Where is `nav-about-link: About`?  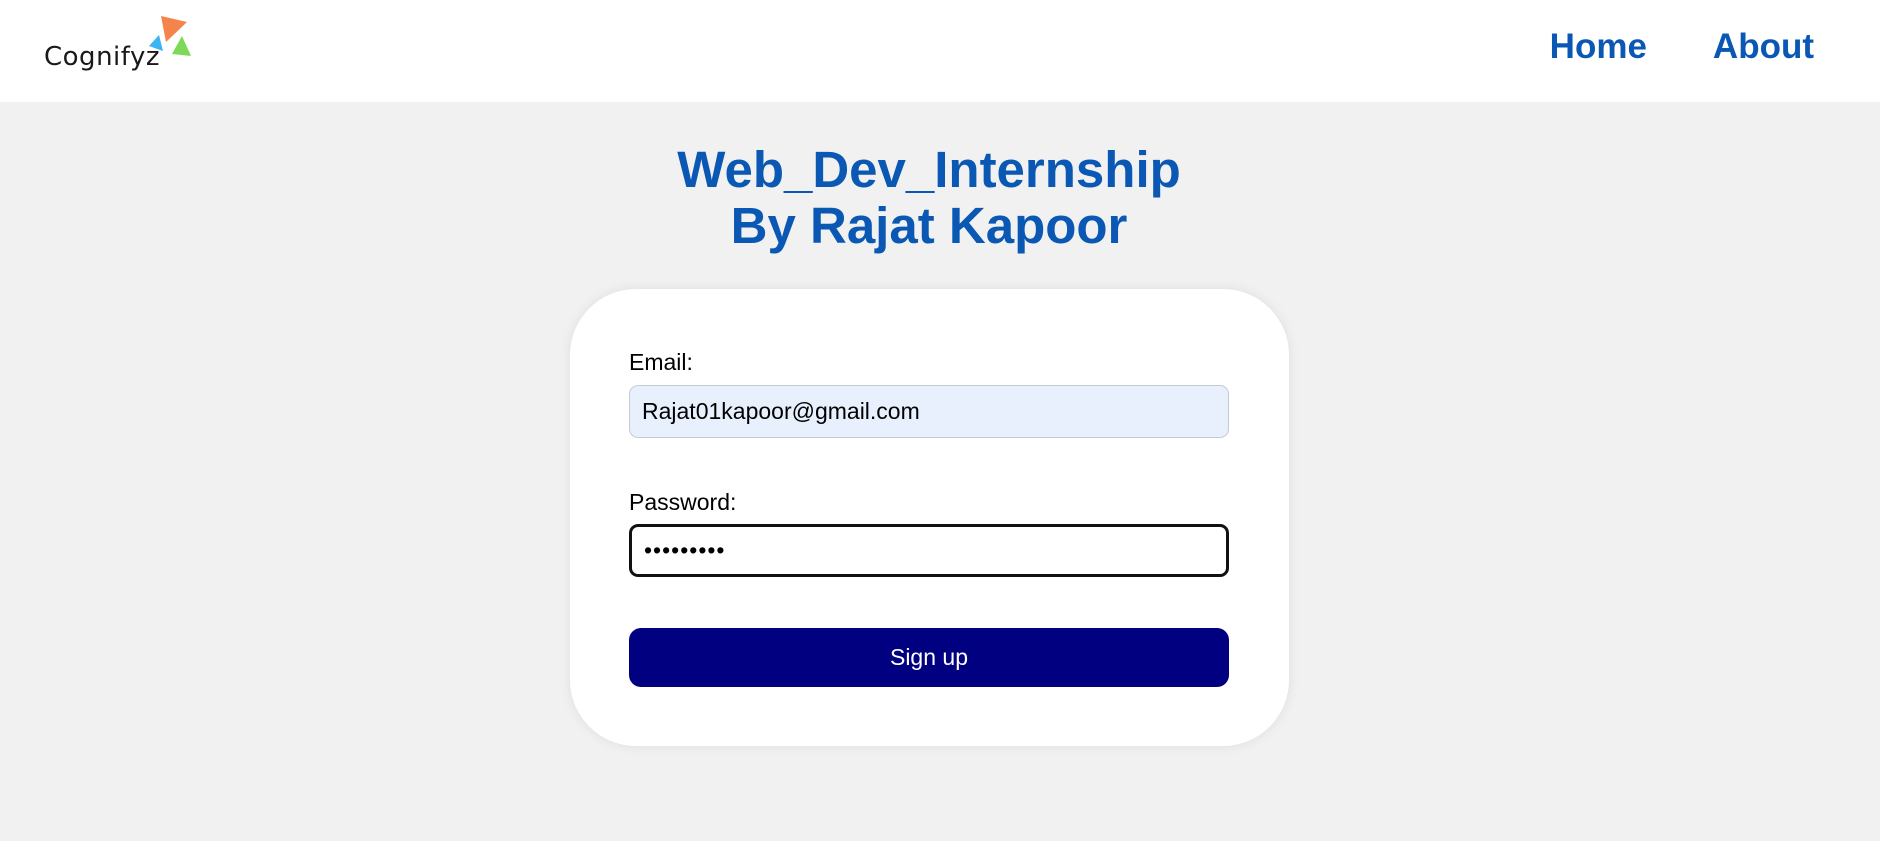 nav-about-link: About is located at coordinates (1763, 47).